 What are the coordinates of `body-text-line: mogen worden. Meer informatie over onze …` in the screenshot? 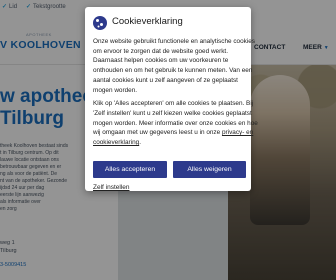 It's located at (175, 123).